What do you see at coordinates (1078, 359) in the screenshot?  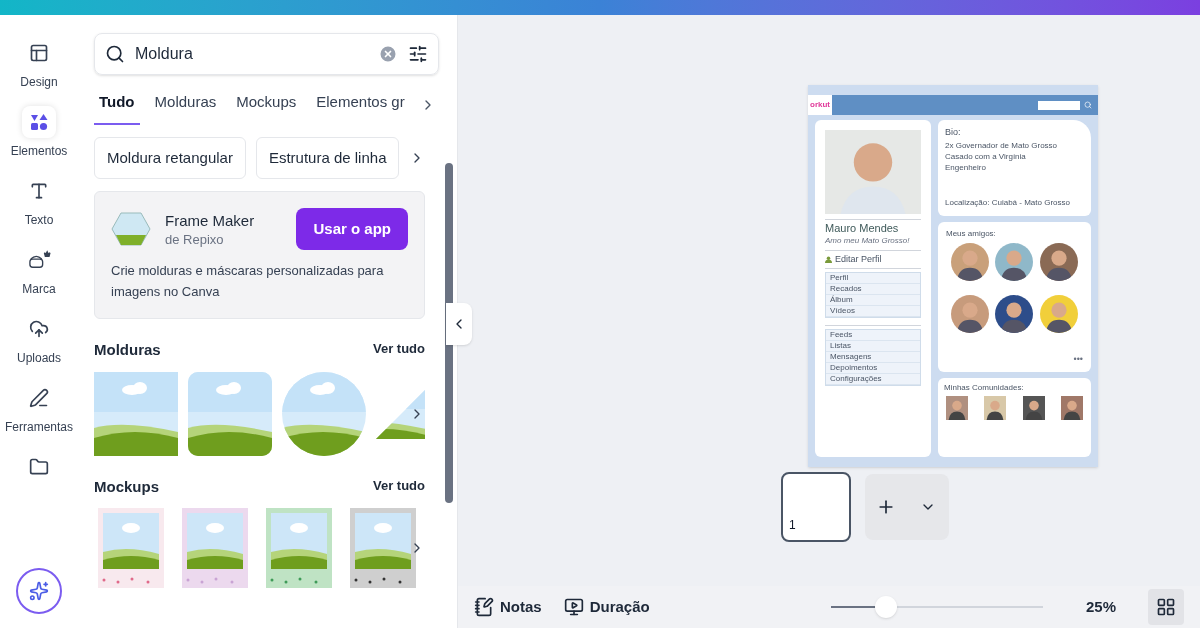 I see `more-dots: •••` at bounding box center [1078, 359].